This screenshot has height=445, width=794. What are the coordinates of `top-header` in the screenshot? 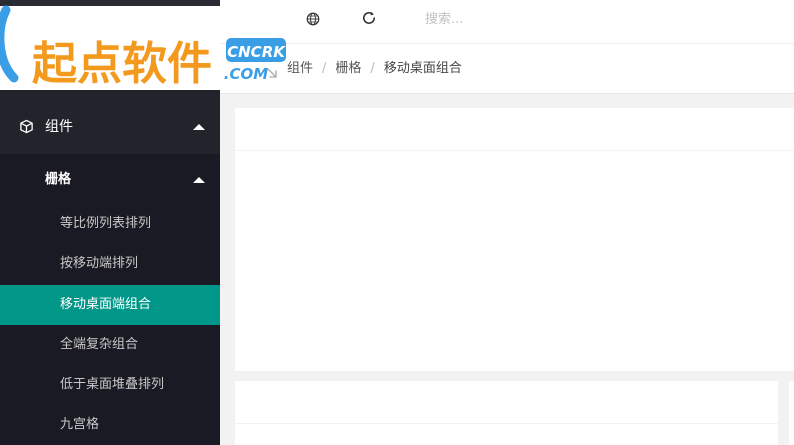 It's located at (507, 22).